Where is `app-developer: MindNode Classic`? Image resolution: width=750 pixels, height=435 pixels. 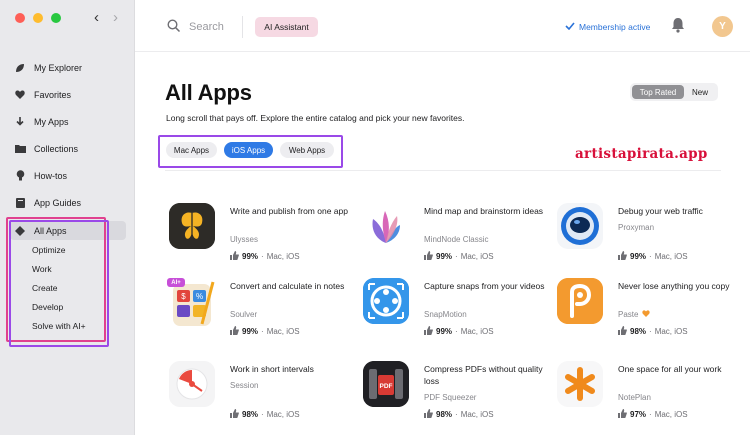 app-developer: MindNode Classic is located at coordinates (456, 239).